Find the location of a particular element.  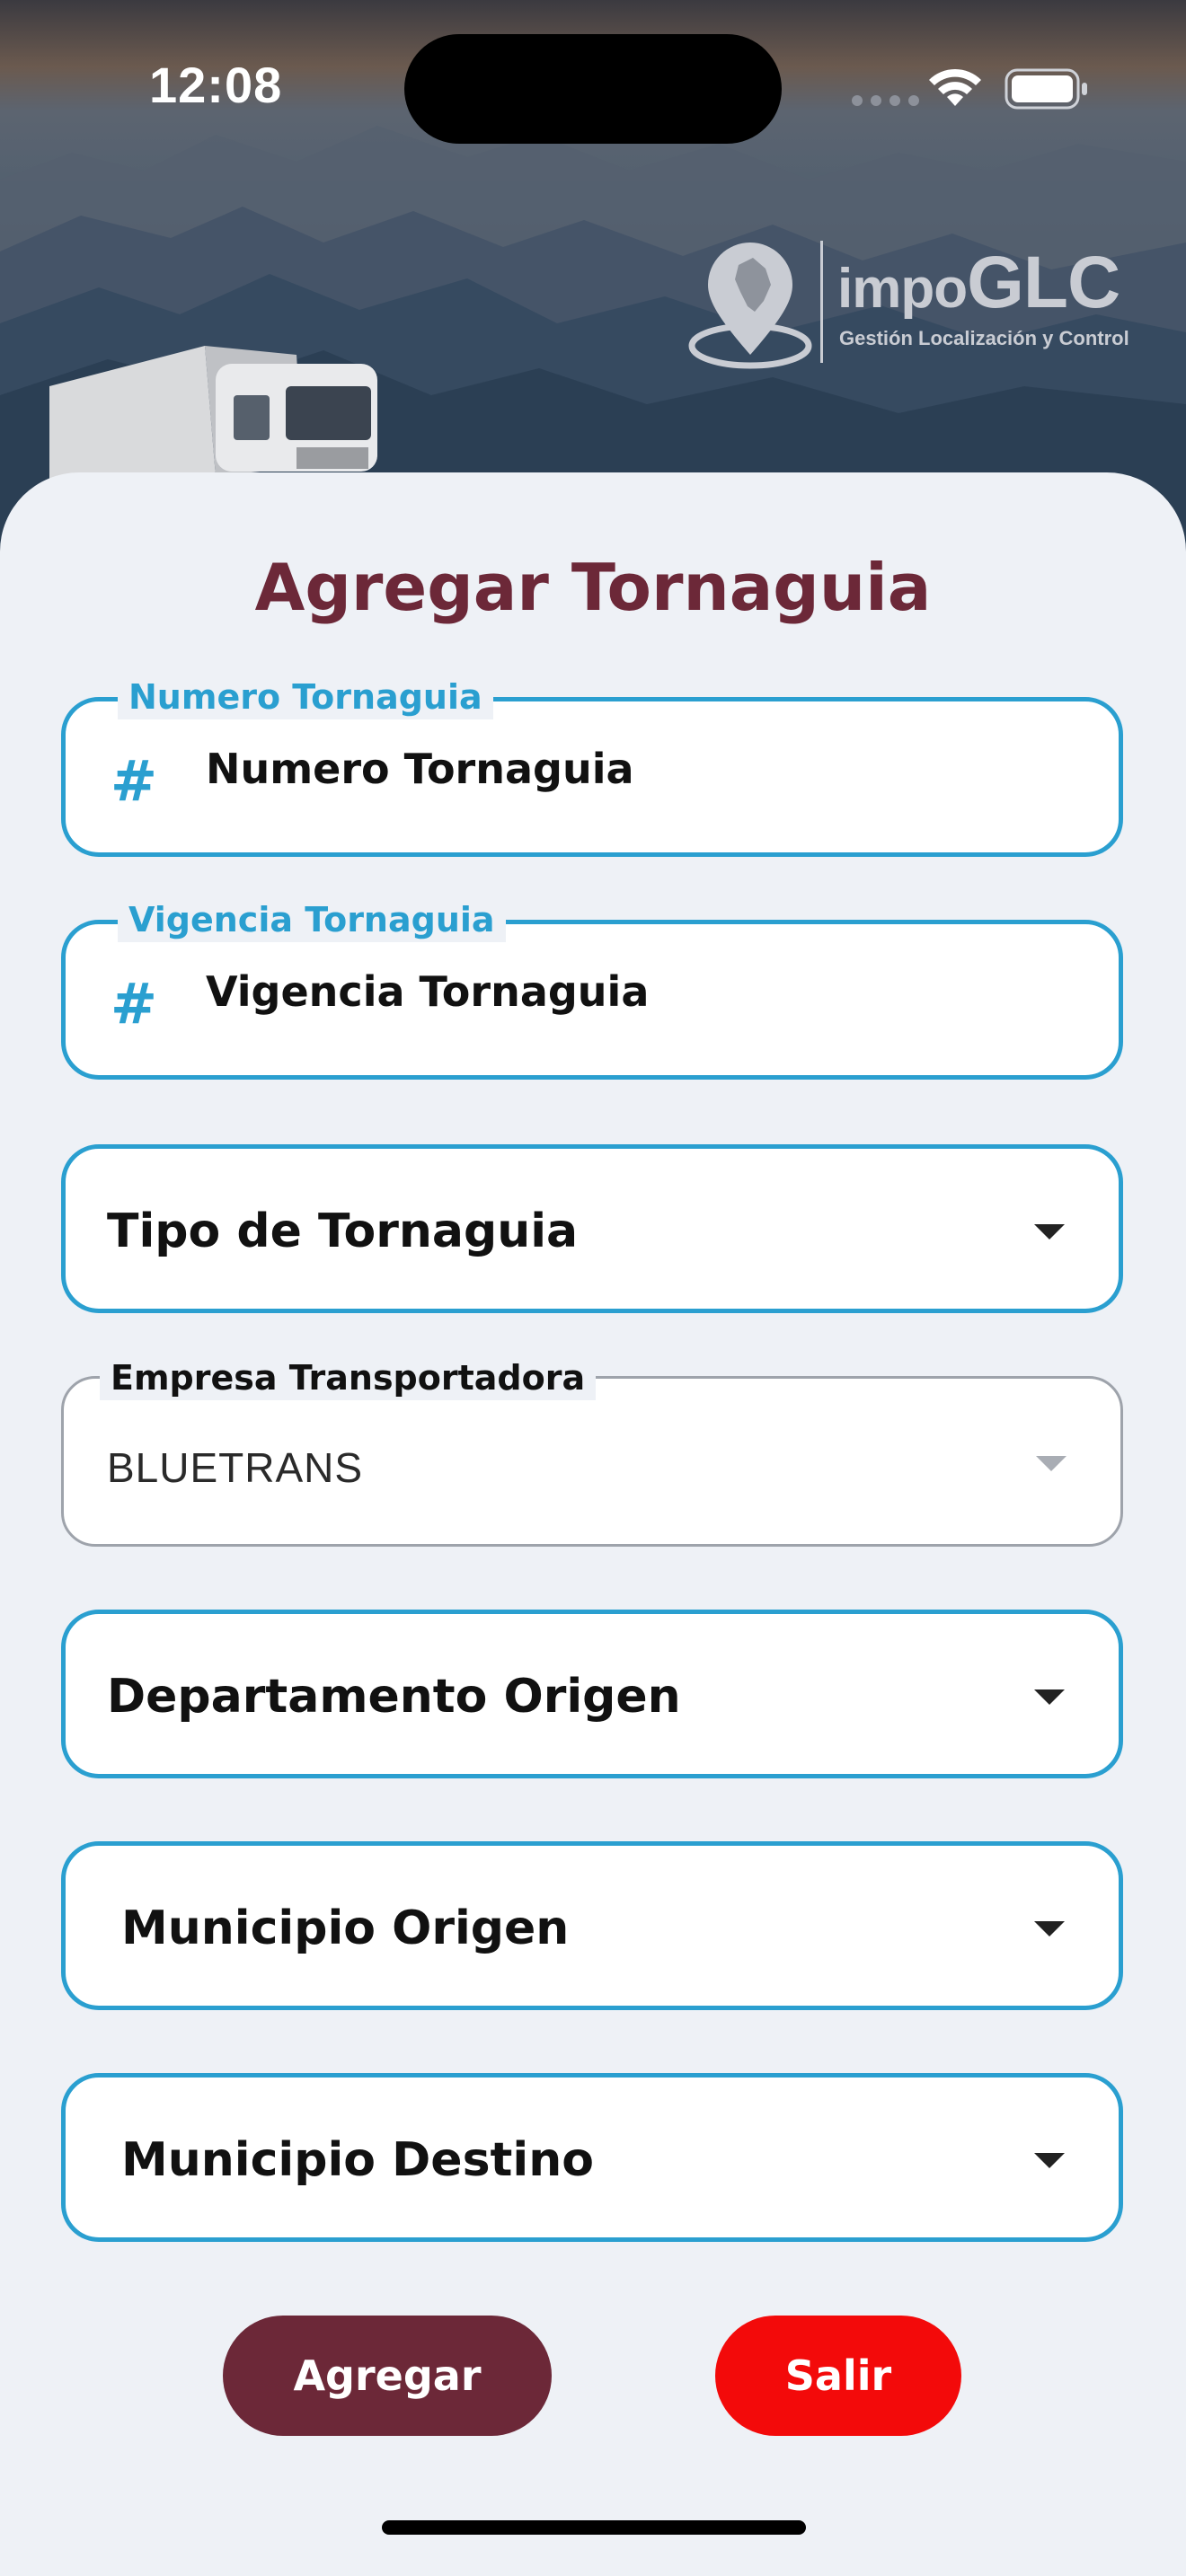

brand-name: impoGLC is located at coordinates (978, 282).